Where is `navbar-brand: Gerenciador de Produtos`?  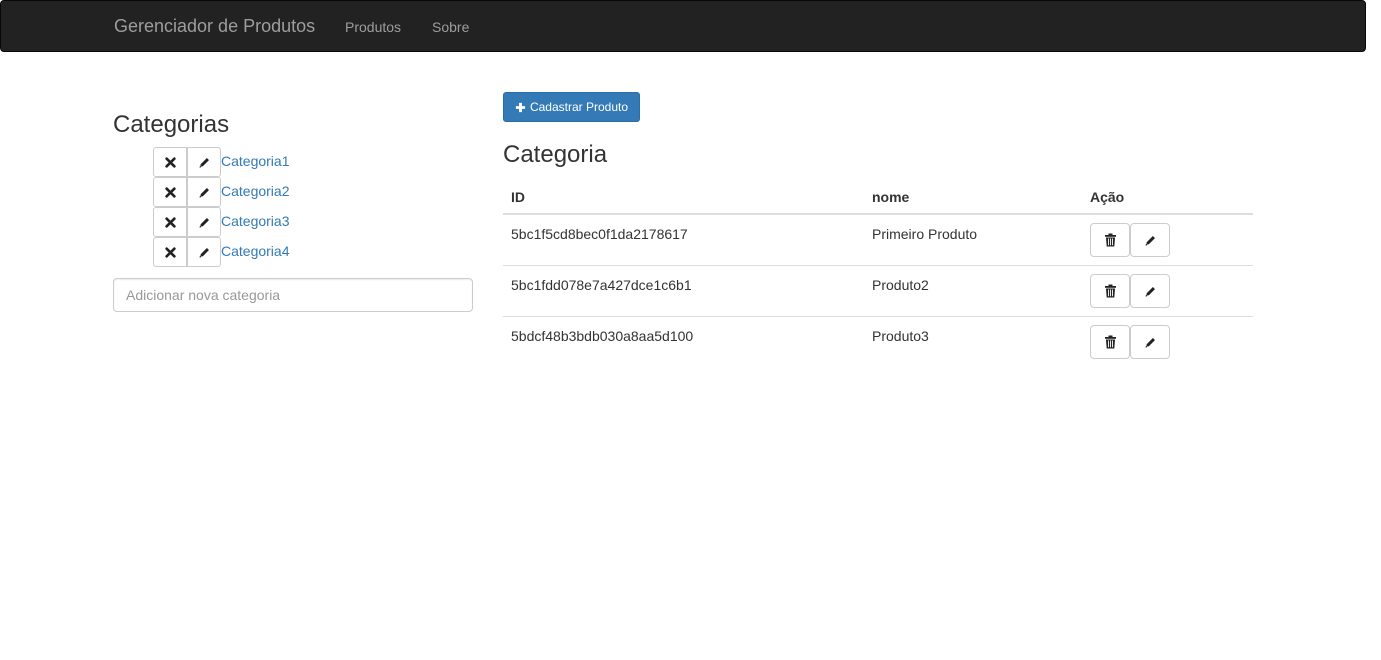
navbar-brand: Gerenciador de Produtos is located at coordinates (214, 26).